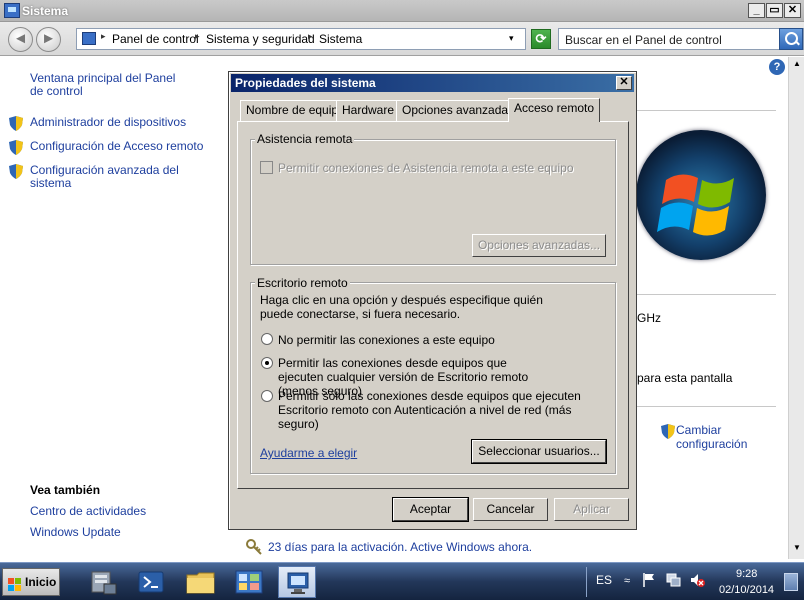 The width and height of the screenshot is (804, 600). Describe the element at coordinates (756, 10) in the screenshot. I see `minimize-button: _` at that location.